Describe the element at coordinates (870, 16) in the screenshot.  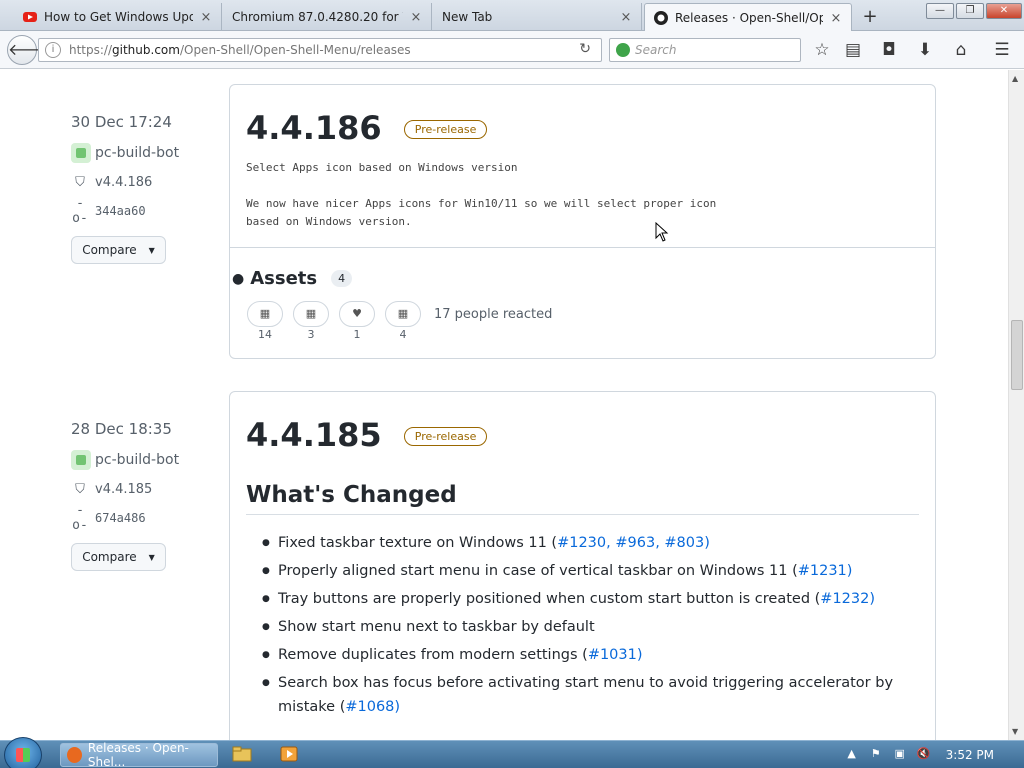
I see `new-tab-button: +` at that location.